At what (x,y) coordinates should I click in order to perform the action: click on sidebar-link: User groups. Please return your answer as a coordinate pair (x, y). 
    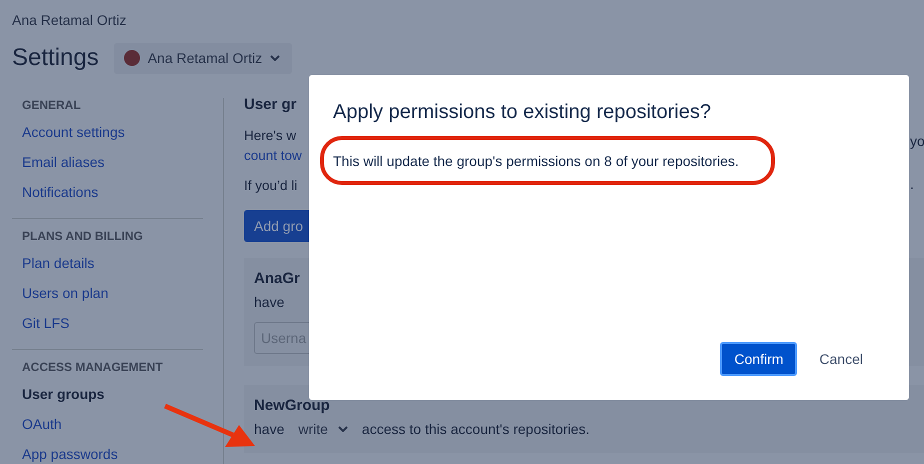
    Looking at the image, I should click on (113, 400).